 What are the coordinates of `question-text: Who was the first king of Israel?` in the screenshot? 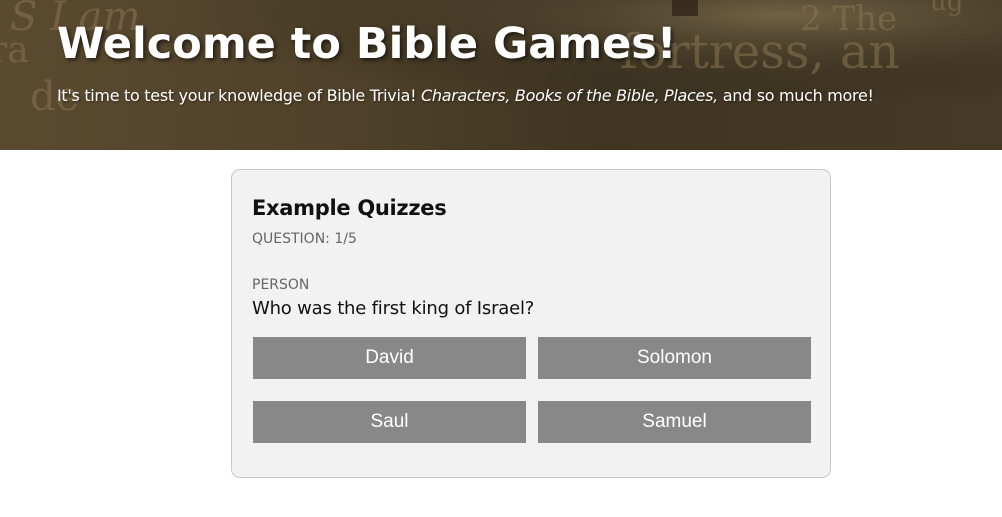 It's located at (393, 308).